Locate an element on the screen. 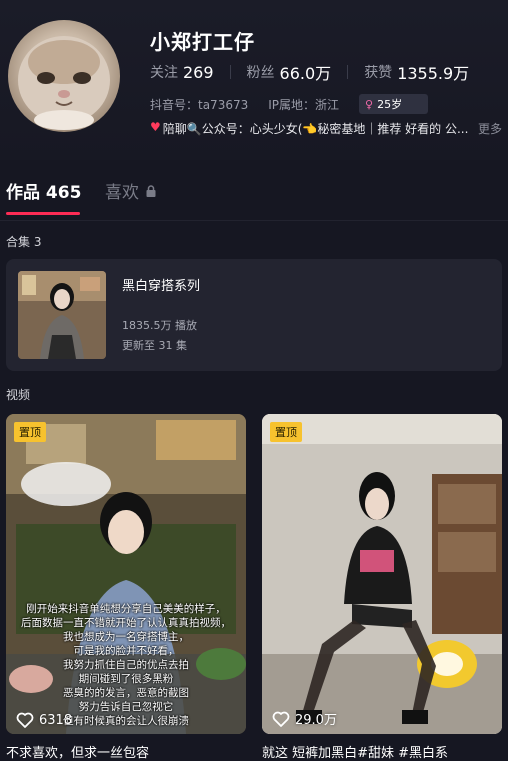  avatar is located at coordinates (64, 76).